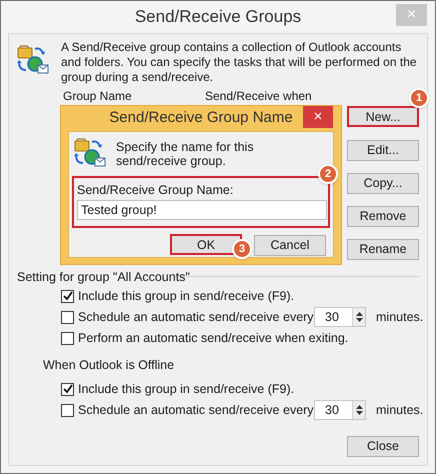 The height and width of the screenshot is (474, 436). Describe the element at coordinates (318, 117) in the screenshot. I see `close-button: ×` at that location.